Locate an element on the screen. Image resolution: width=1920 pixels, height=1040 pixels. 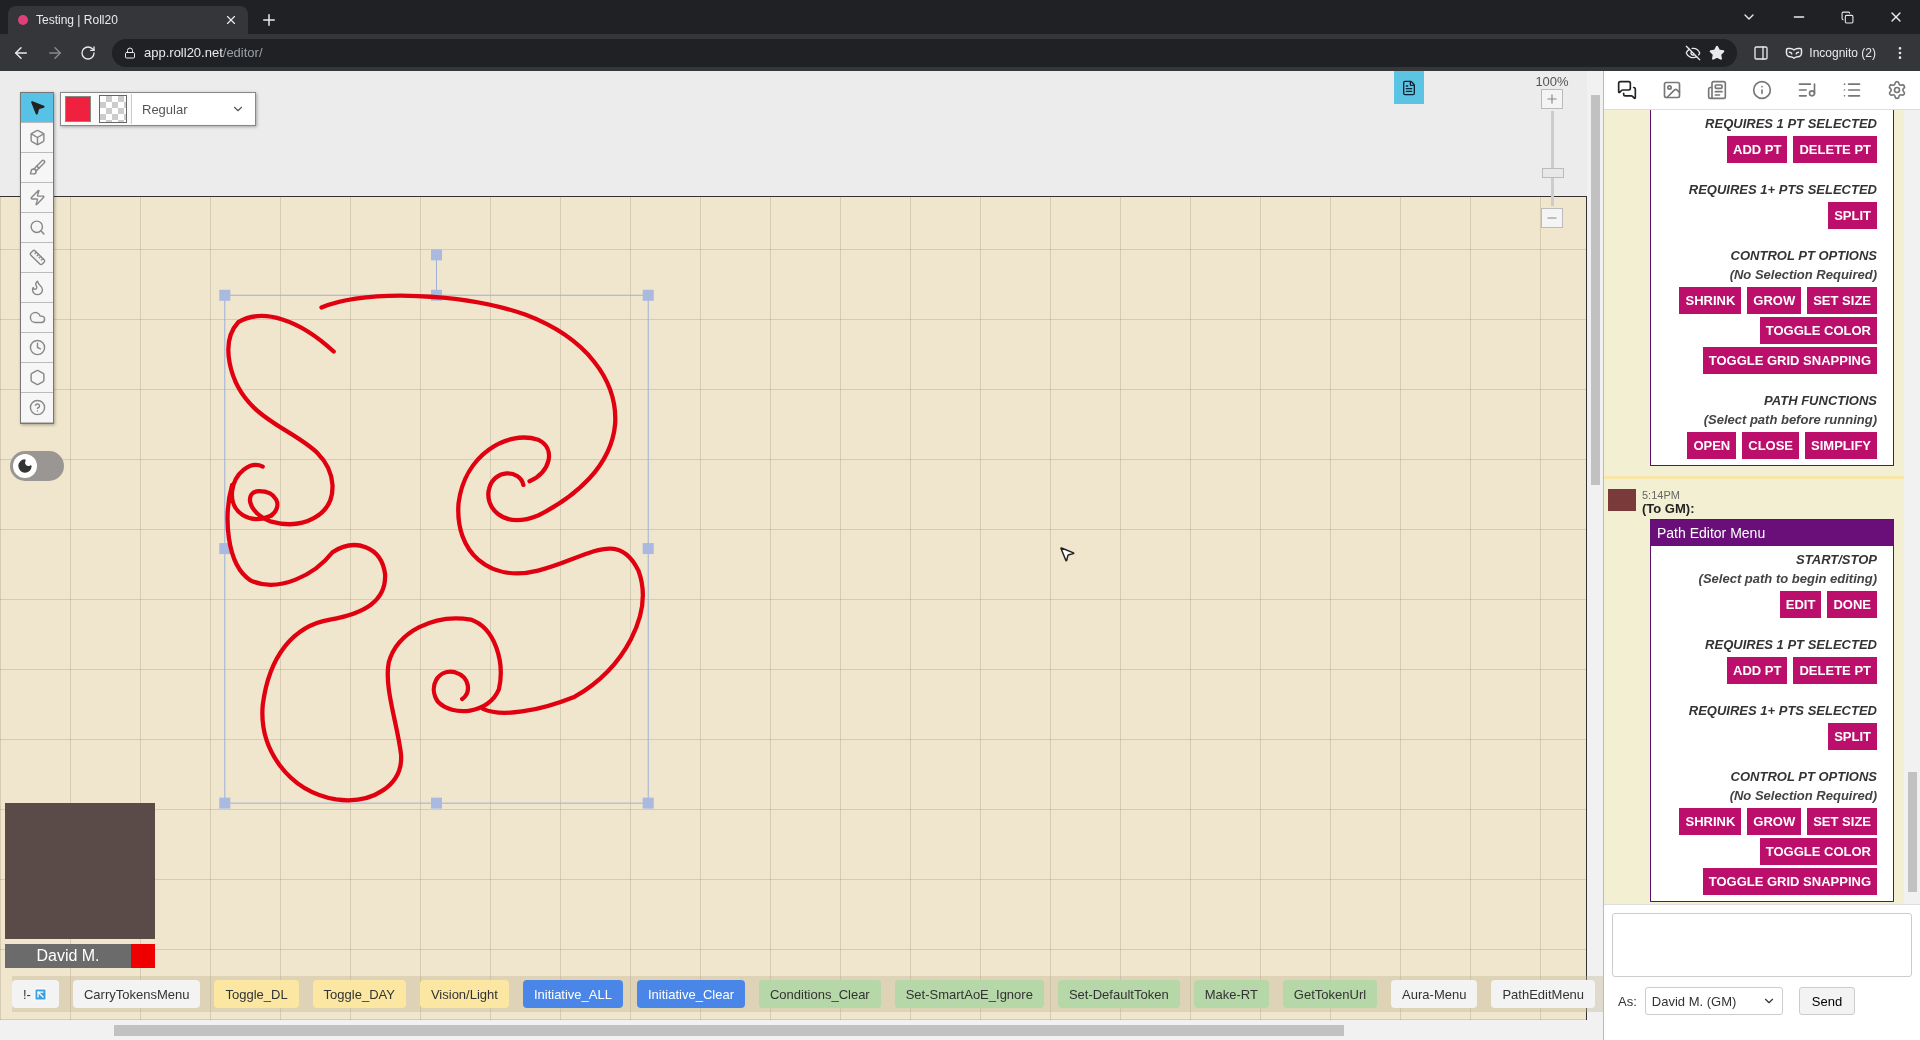
tool-button is located at coordinates (37, 108).